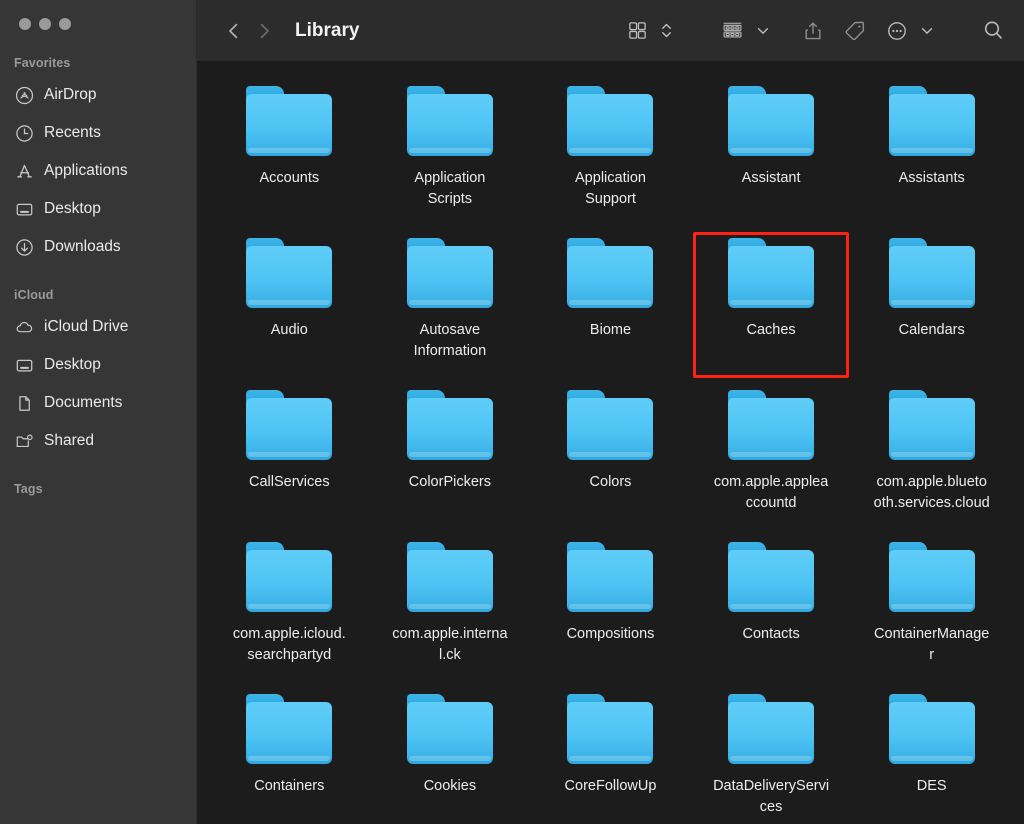 This screenshot has width=1024, height=824. Describe the element at coordinates (69, 440) in the screenshot. I see `sidebar-item-label: Shared` at that location.